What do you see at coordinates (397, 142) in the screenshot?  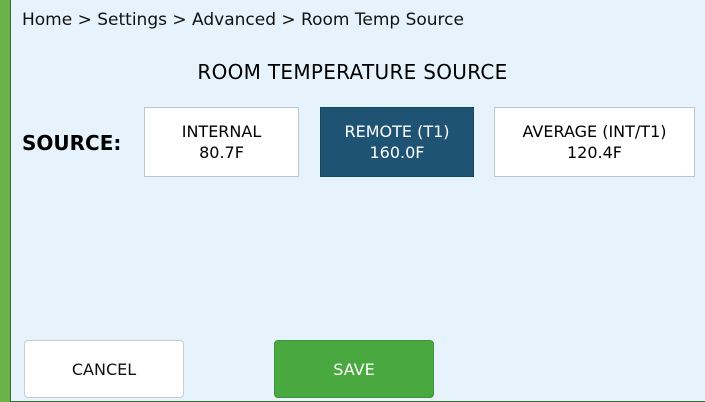 I see `source-option-remote: REMOTE (T1) 160.0F` at bounding box center [397, 142].